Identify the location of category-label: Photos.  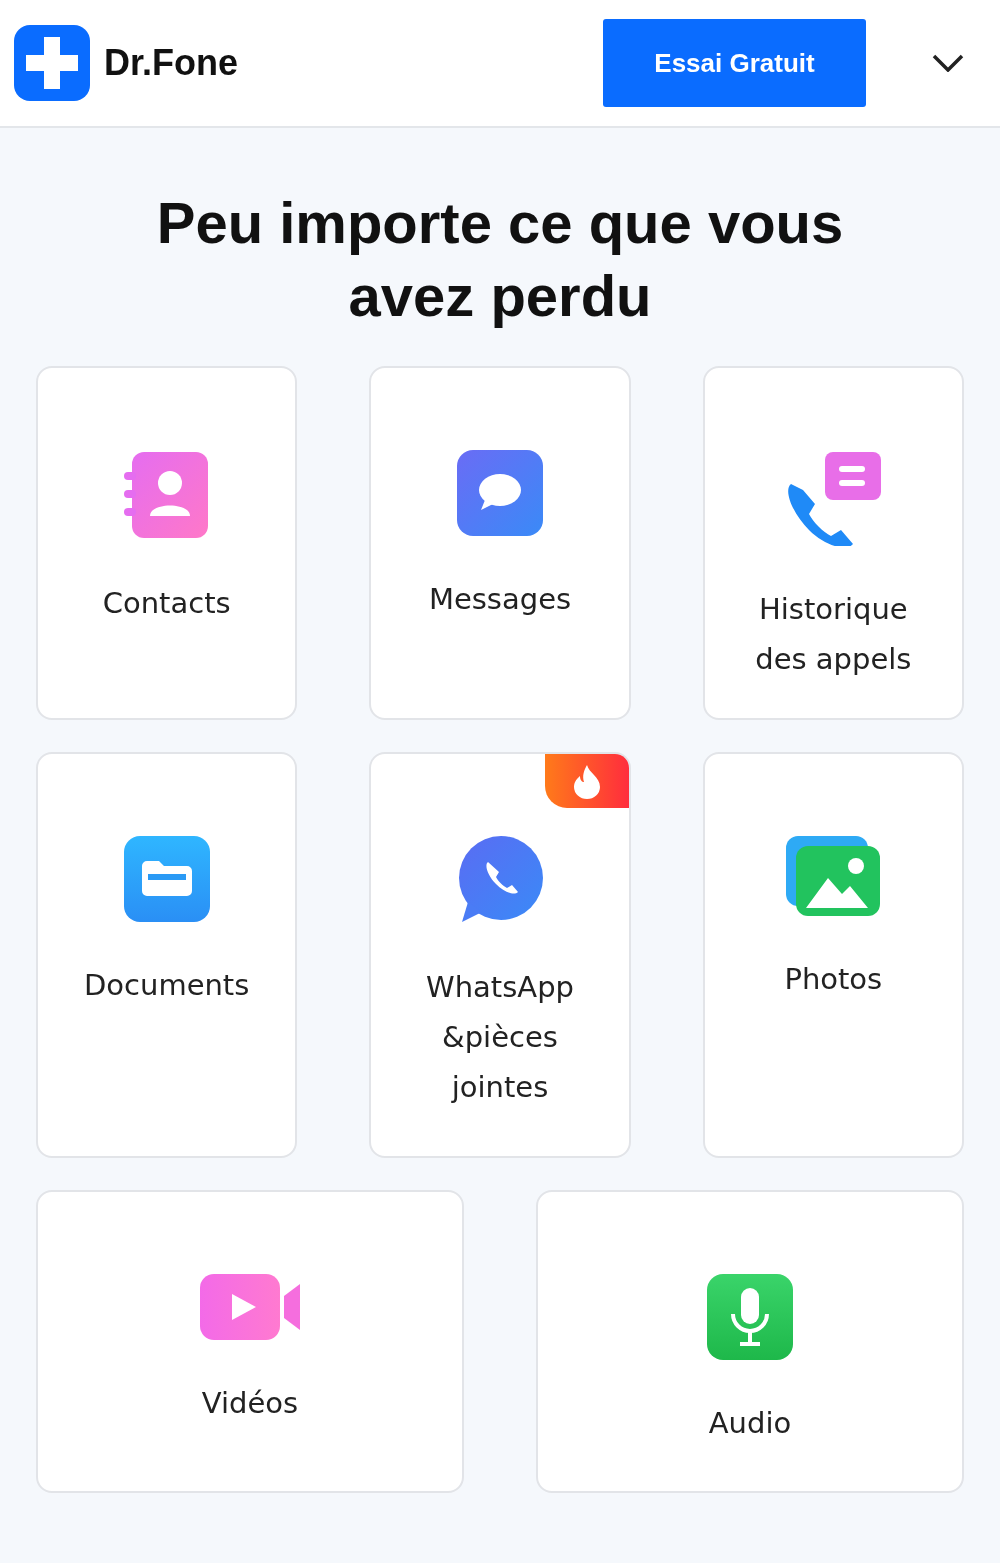
(833, 979).